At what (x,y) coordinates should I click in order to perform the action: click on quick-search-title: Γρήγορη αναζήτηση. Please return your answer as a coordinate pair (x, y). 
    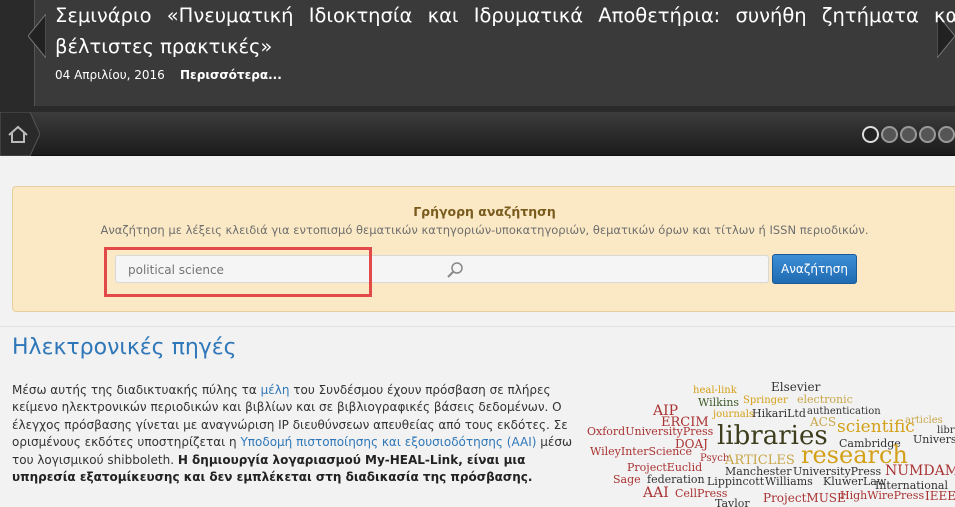
    Looking at the image, I should click on (484, 211).